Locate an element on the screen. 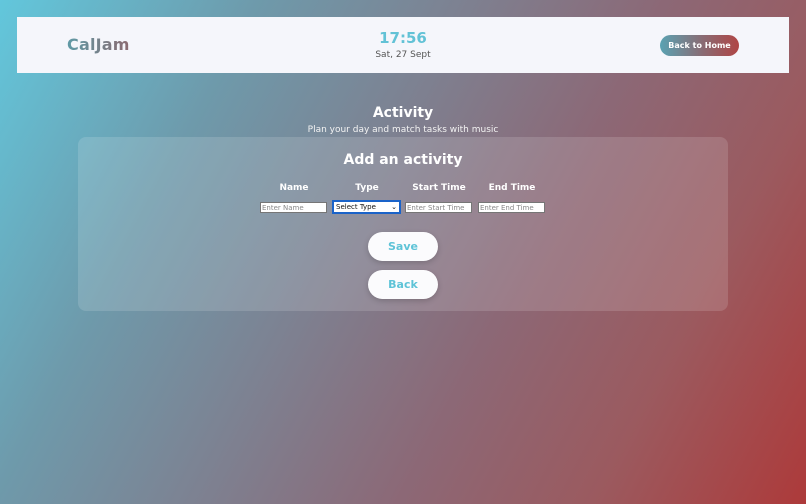 Image resolution: width=806 pixels, height=504 pixels. column-header-name: Name is located at coordinates (294, 188).